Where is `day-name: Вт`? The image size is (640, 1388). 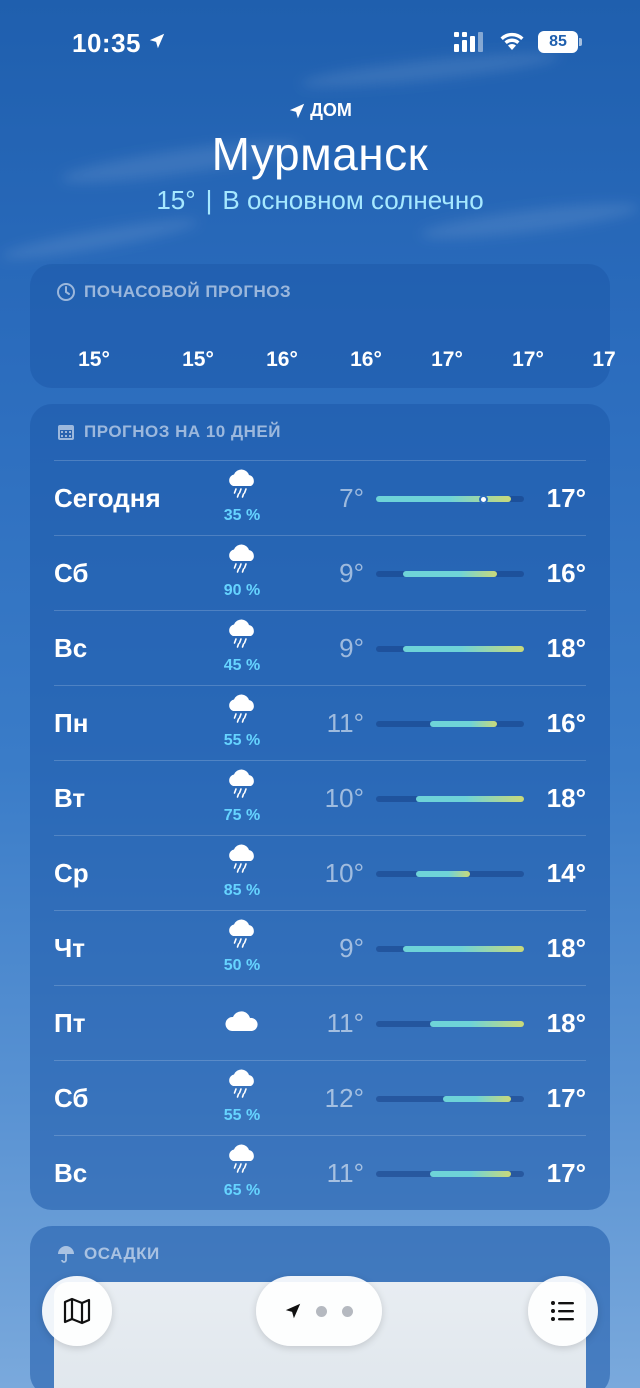 day-name: Вт is located at coordinates (70, 798).